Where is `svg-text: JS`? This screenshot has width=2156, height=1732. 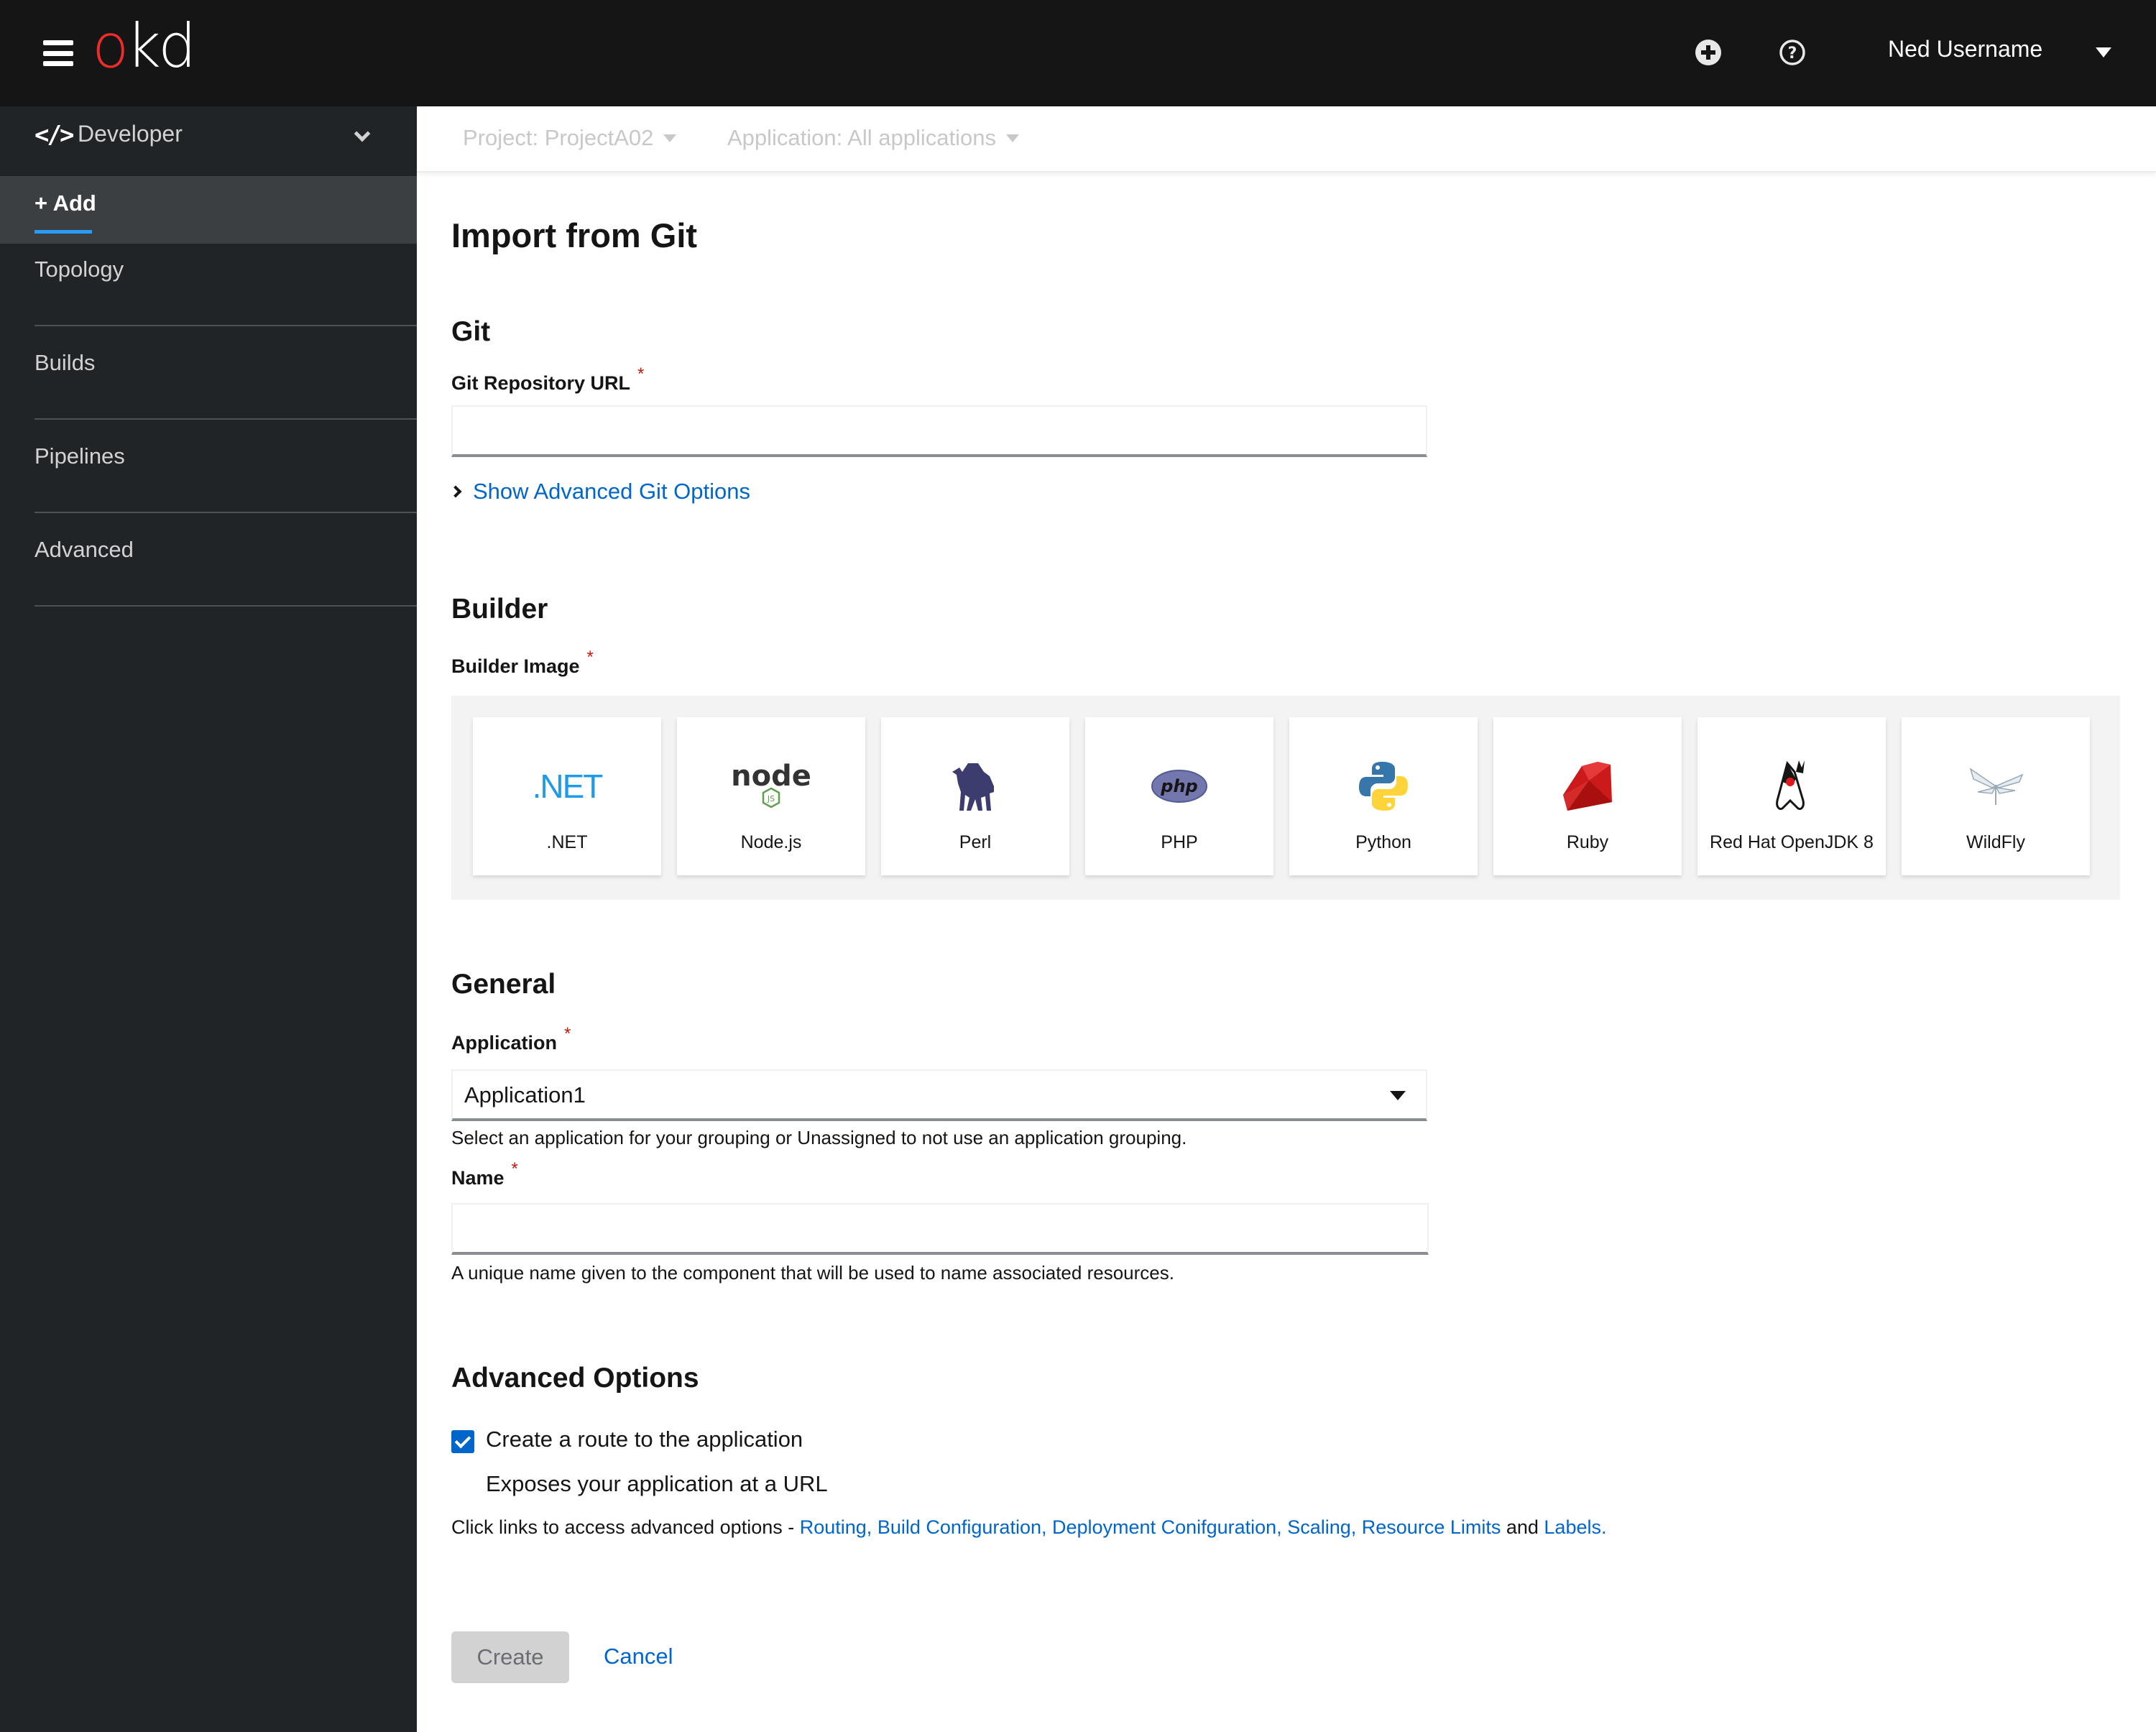 svg-text: JS is located at coordinates (771, 798).